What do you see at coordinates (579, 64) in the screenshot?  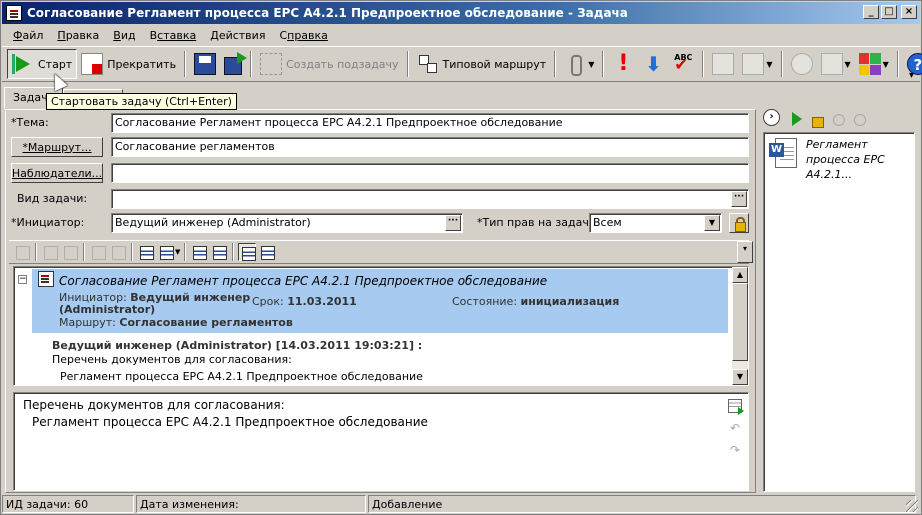 I see `attach-button: ▼` at bounding box center [579, 64].